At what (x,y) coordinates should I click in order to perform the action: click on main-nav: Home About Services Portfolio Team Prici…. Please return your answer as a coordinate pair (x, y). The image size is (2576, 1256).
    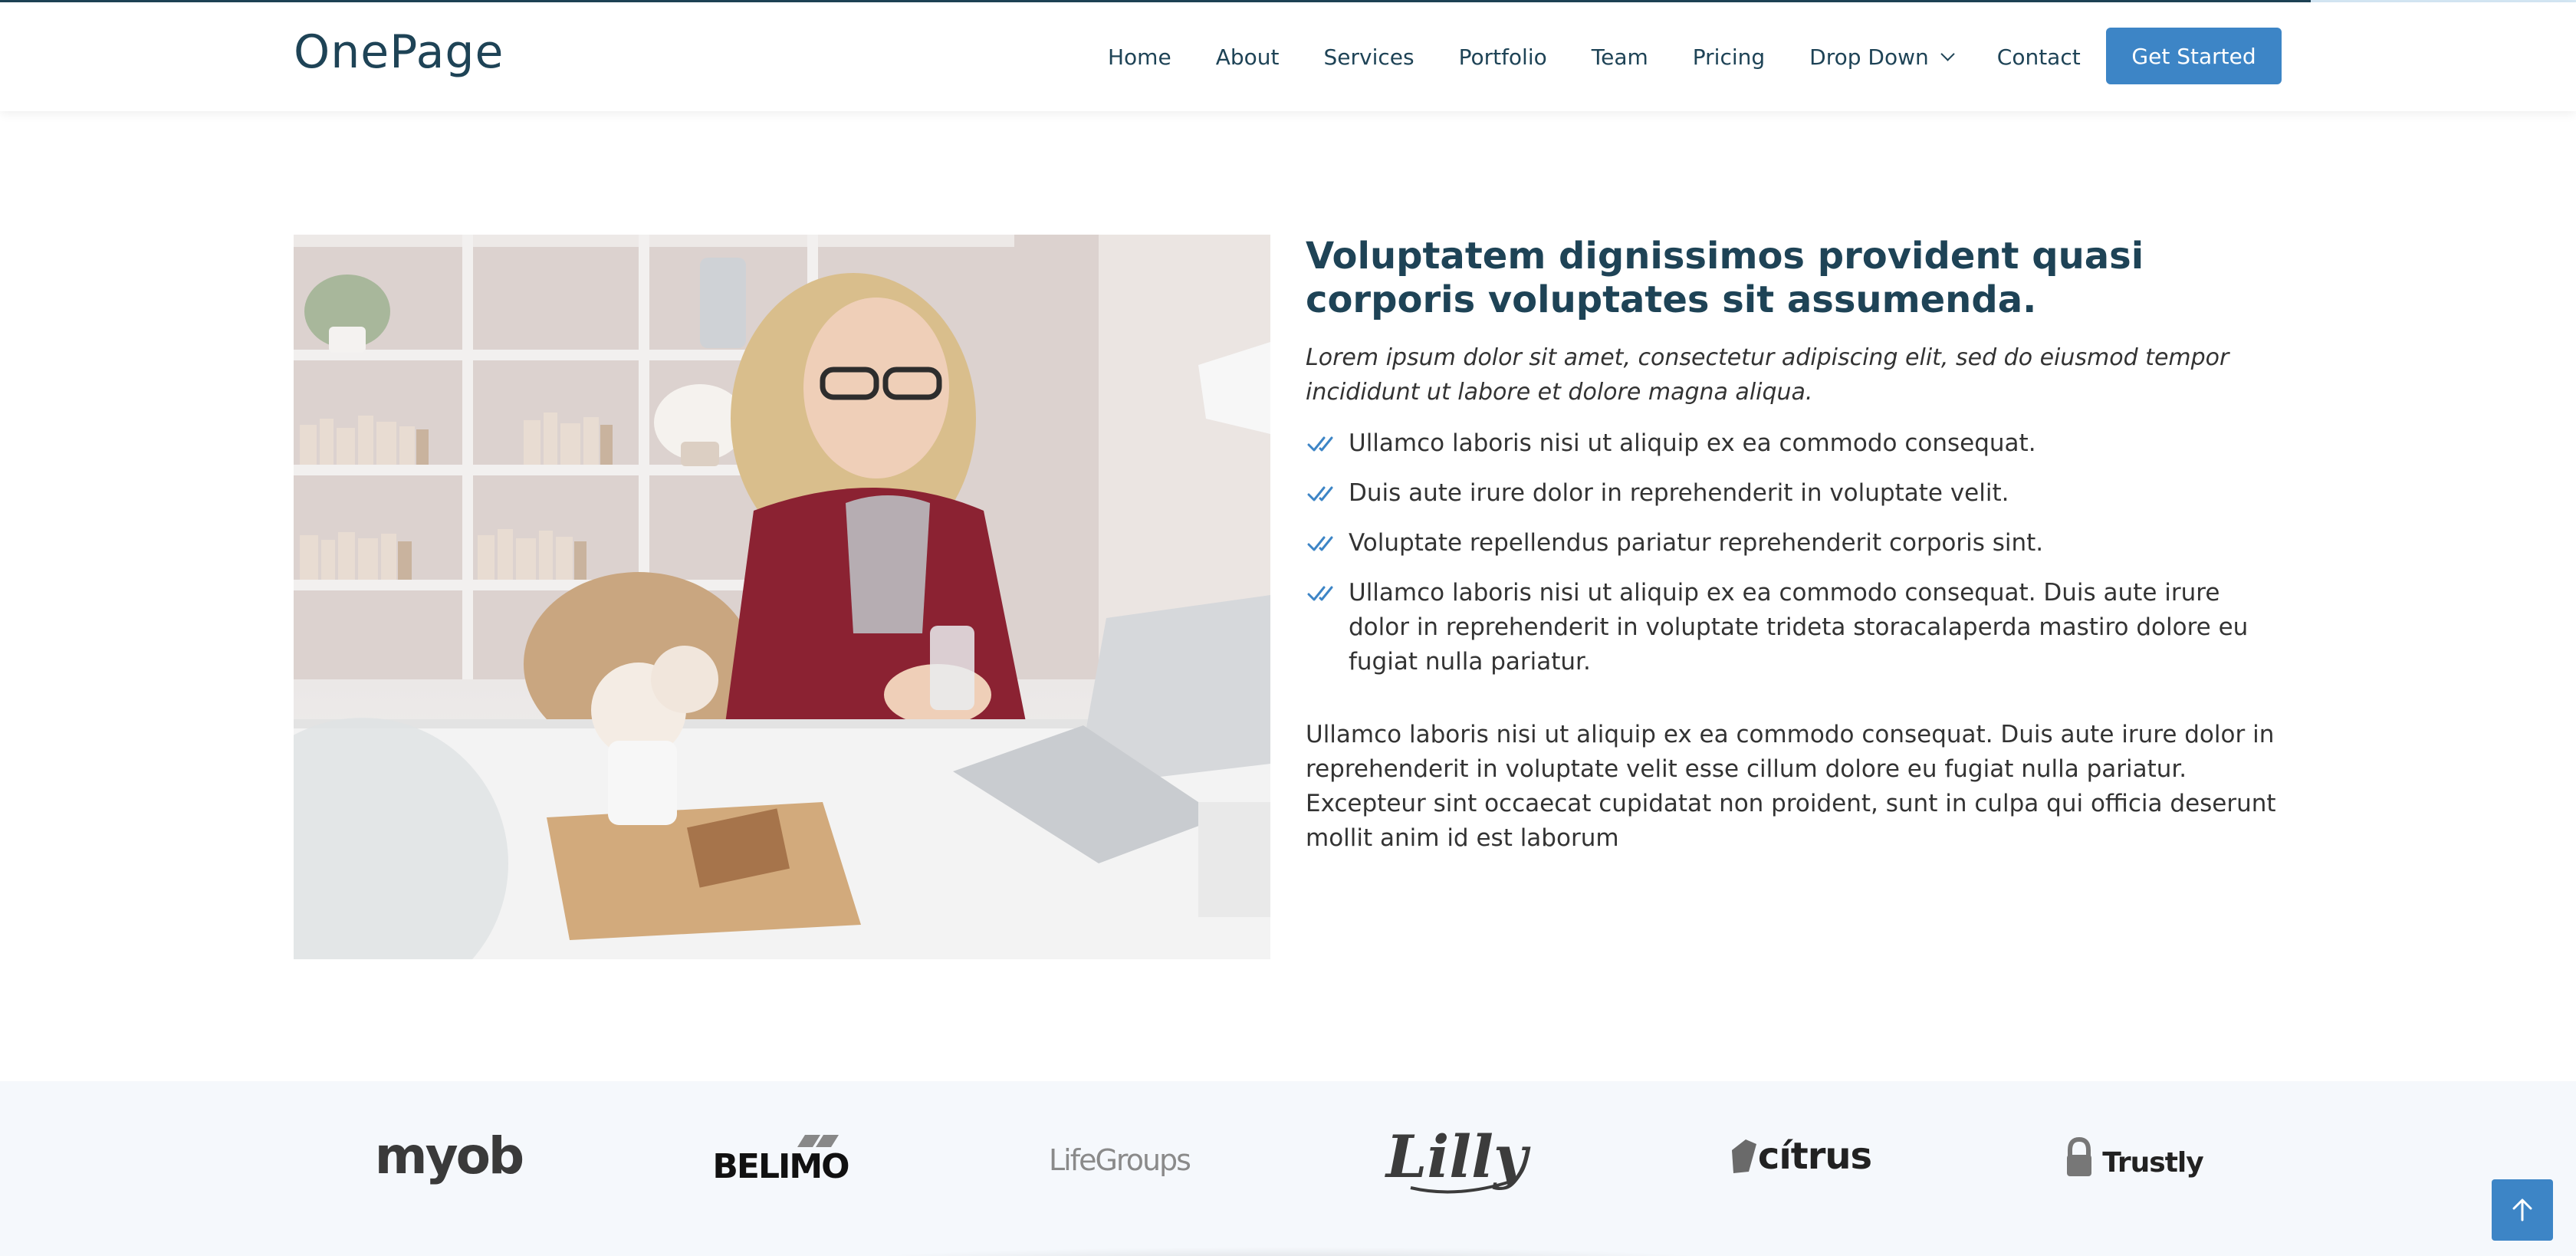
    Looking at the image, I should click on (1594, 57).